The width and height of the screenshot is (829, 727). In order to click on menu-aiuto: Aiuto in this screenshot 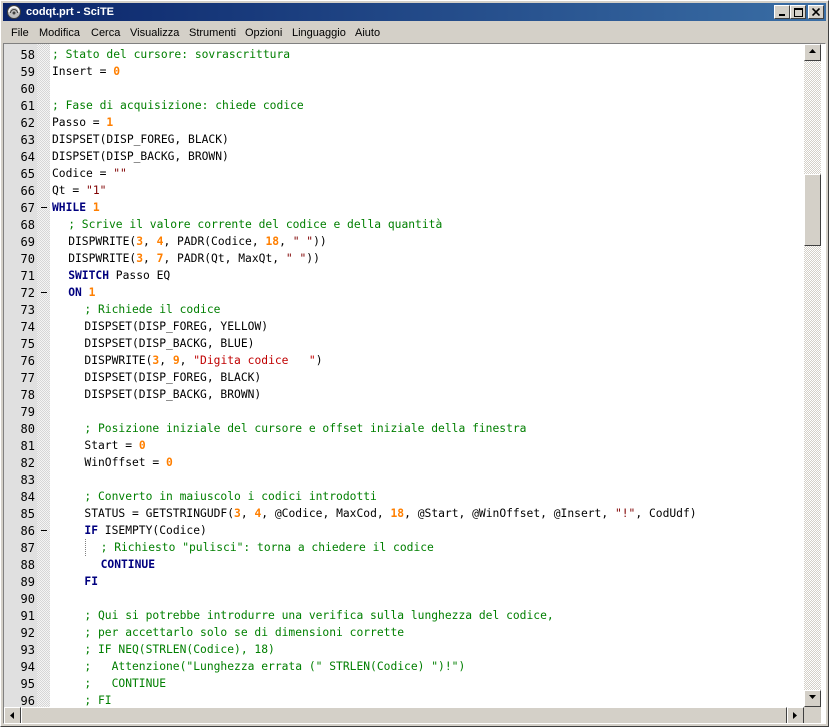, I will do `click(367, 33)`.